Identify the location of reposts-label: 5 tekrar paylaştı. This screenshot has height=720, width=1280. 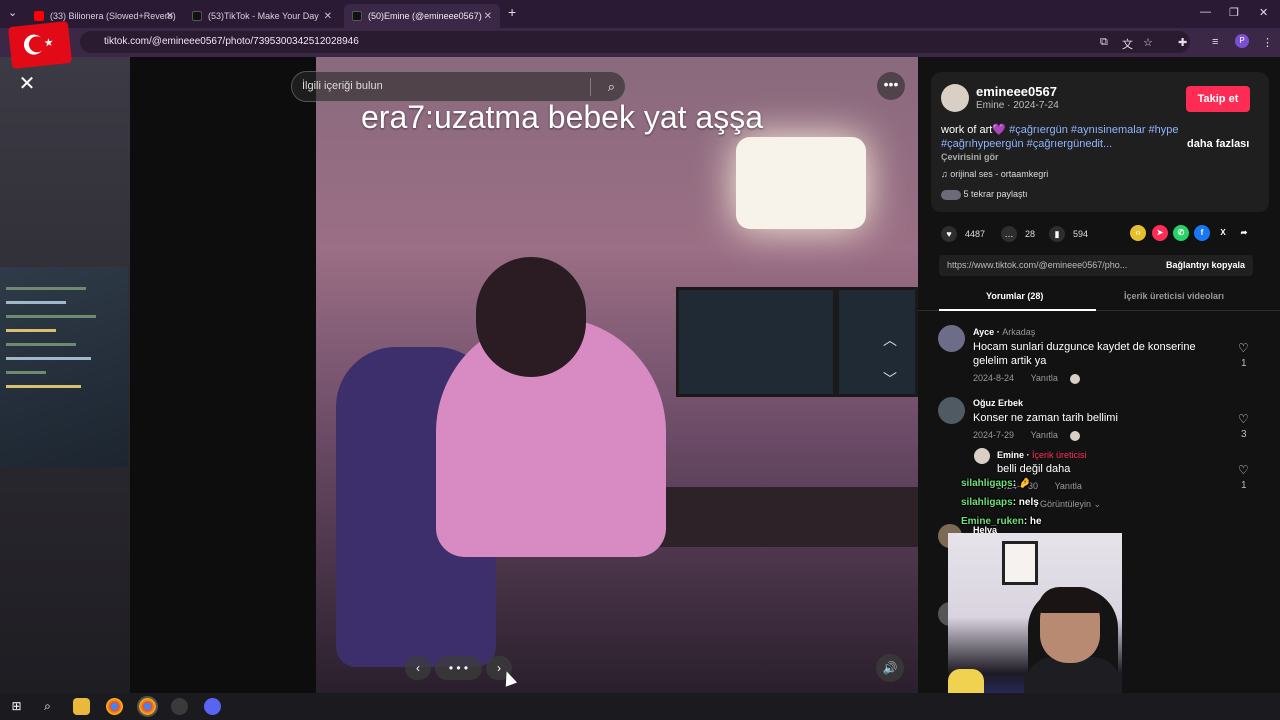
(995, 194).